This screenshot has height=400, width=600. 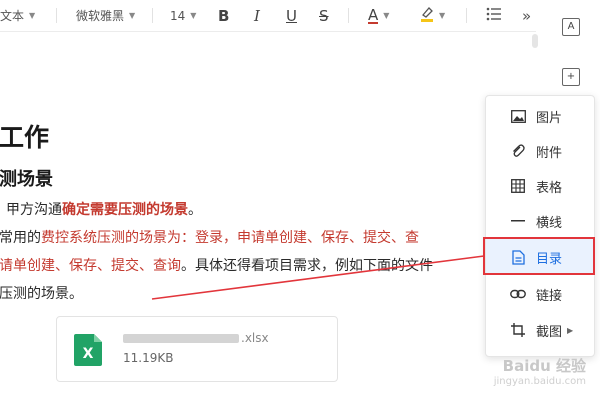 I want to click on watermark-brand: Baidu 经验, so click(x=544, y=366).